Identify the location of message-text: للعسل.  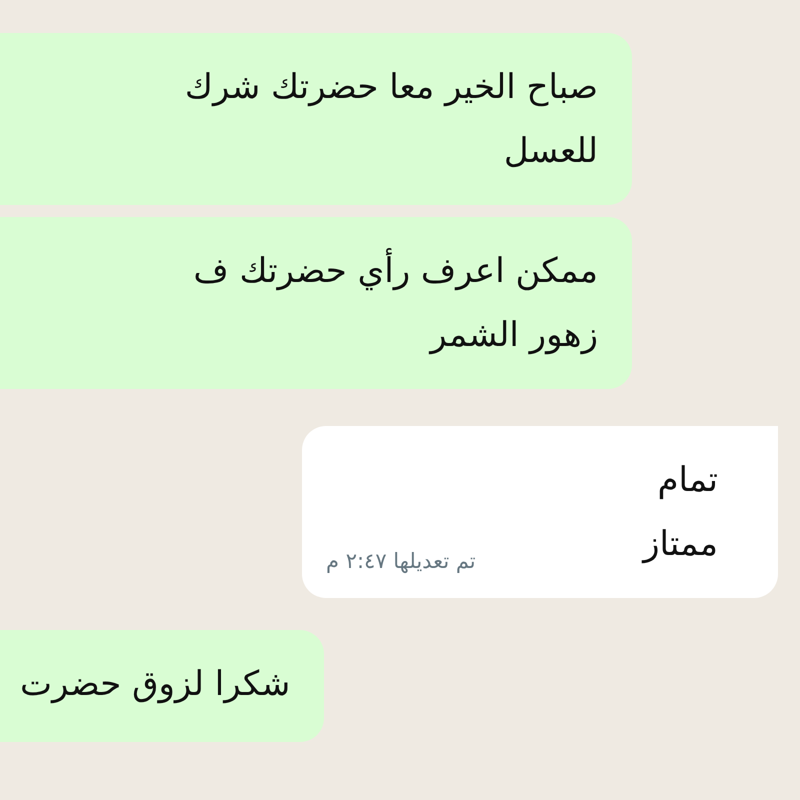
(550, 151).